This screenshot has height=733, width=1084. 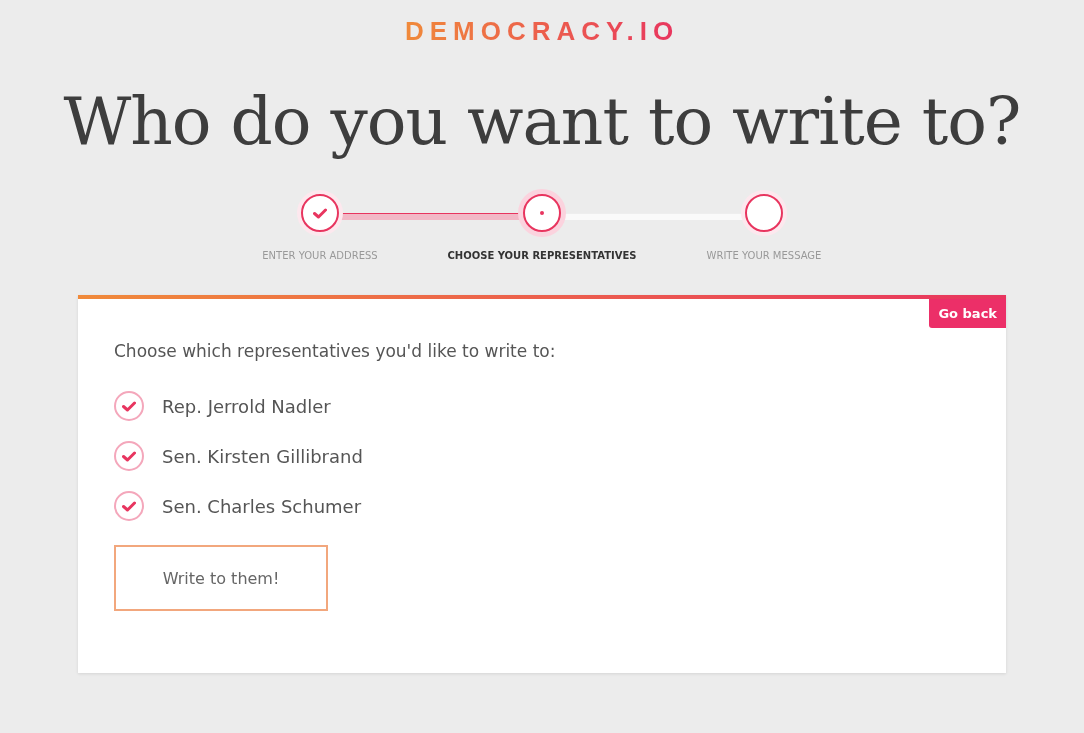 I want to click on step-label: WRITE YOUR MESSAGE, so click(x=764, y=255).